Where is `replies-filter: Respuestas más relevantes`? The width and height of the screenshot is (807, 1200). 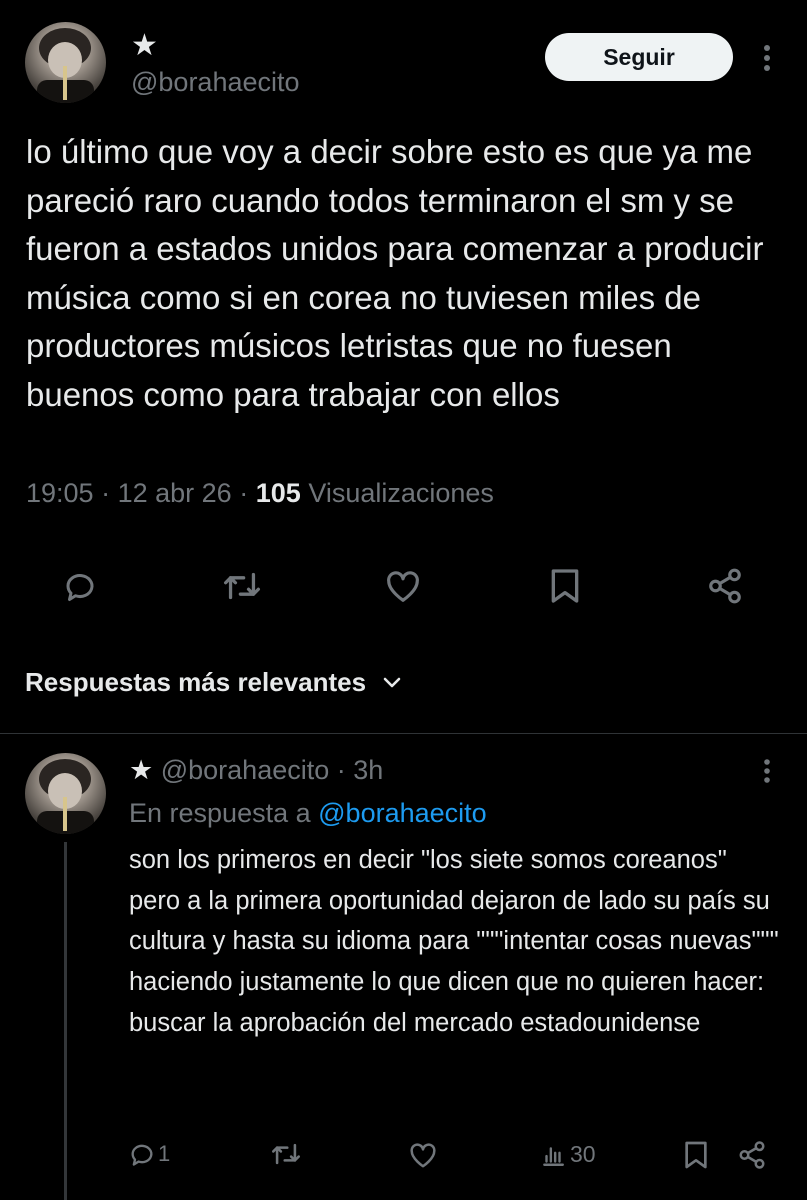
replies-filter: Respuestas más relevantes is located at coordinates (214, 682).